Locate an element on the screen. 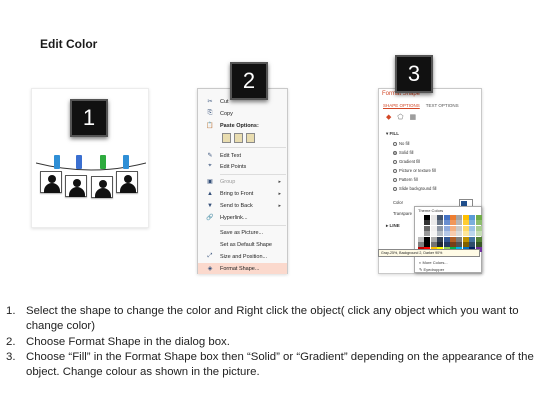  paste-keep-format-icon is located at coordinates (226, 138).